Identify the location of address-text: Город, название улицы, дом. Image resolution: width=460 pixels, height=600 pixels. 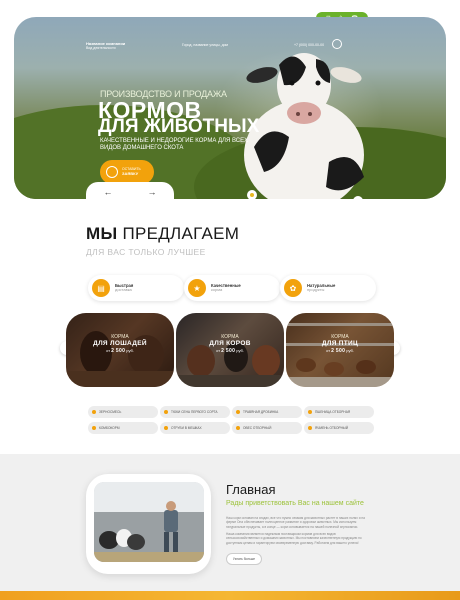
(205, 45).